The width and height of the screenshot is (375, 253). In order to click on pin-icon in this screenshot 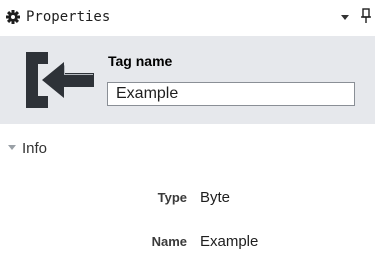, I will do `click(366, 16)`.